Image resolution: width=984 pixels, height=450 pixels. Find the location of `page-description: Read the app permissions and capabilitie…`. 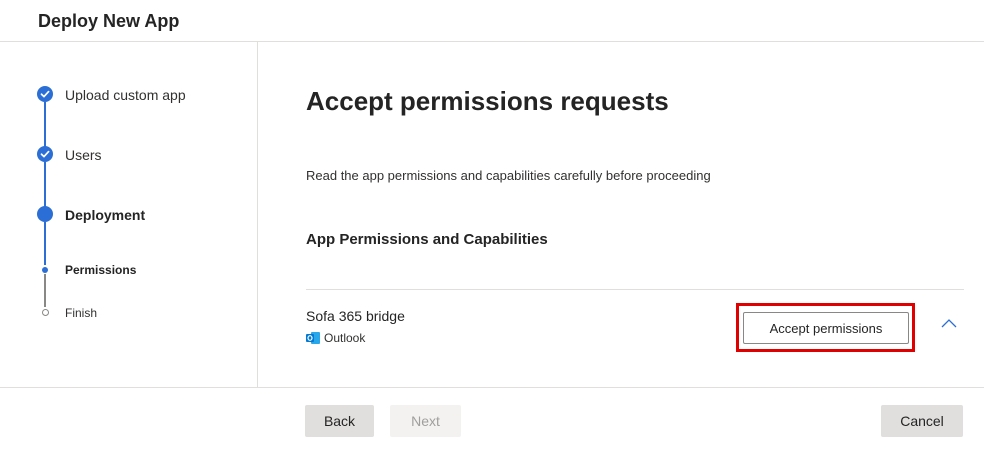

page-description: Read the app permissions and capabilitie… is located at coordinates (508, 175).